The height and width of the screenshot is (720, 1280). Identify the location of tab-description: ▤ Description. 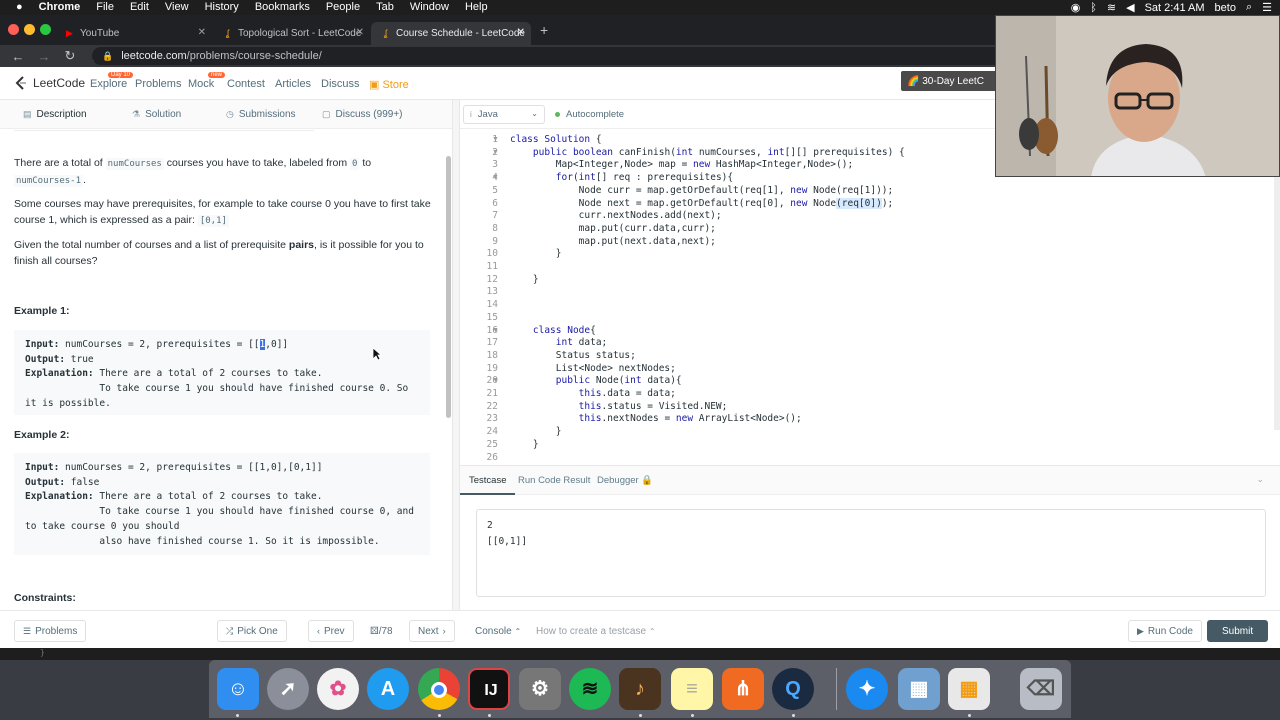
(55, 114).